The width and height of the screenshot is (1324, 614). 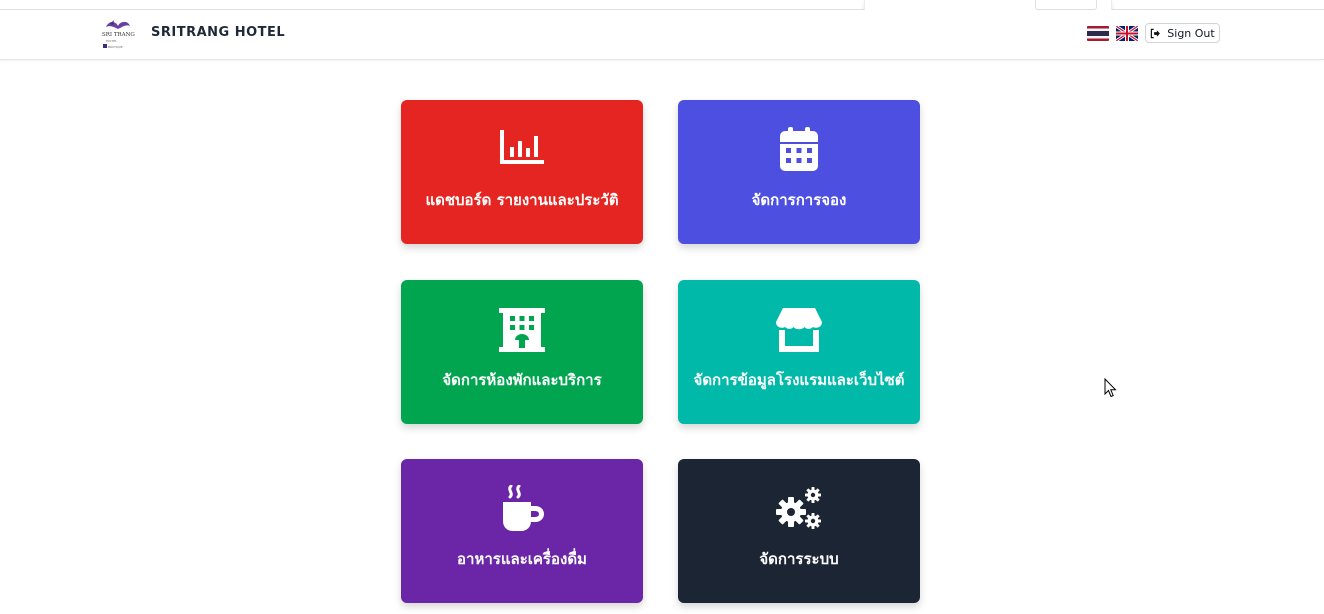 What do you see at coordinates (523, 508) in the screenshot?
I see `coffee-cup-icon` at bounding box center [523, 508].